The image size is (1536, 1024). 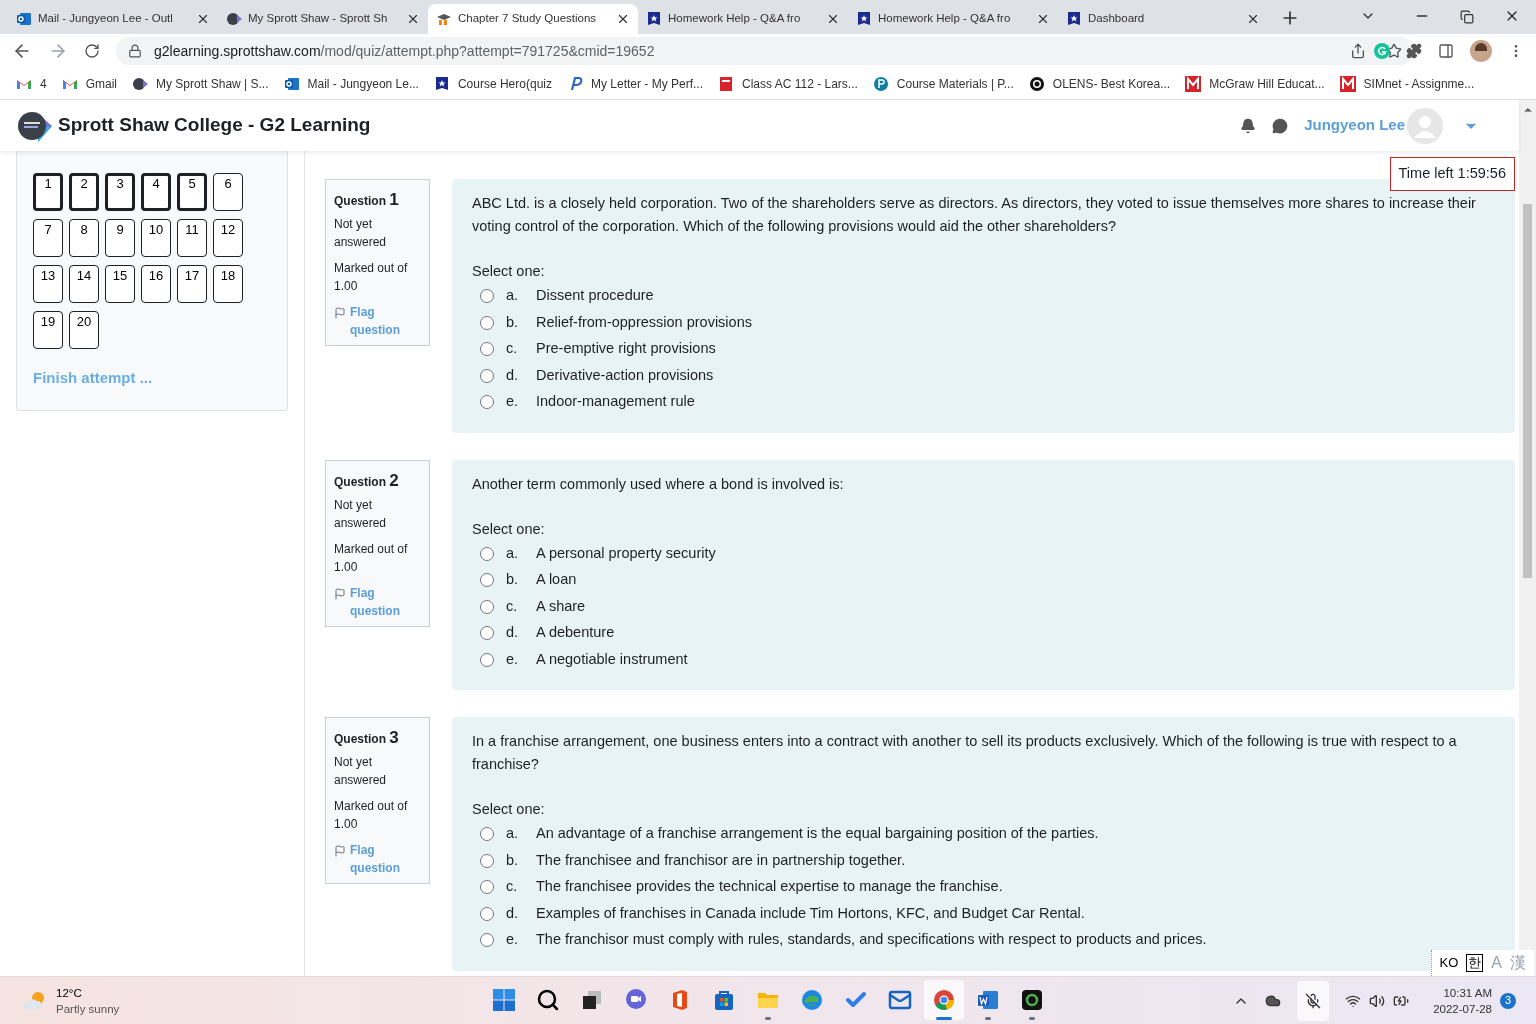 What do you see at coordinates (1475, 963) in the screenshot?
I see `language-bar-item: 한` at bounding box center [1475, 963].